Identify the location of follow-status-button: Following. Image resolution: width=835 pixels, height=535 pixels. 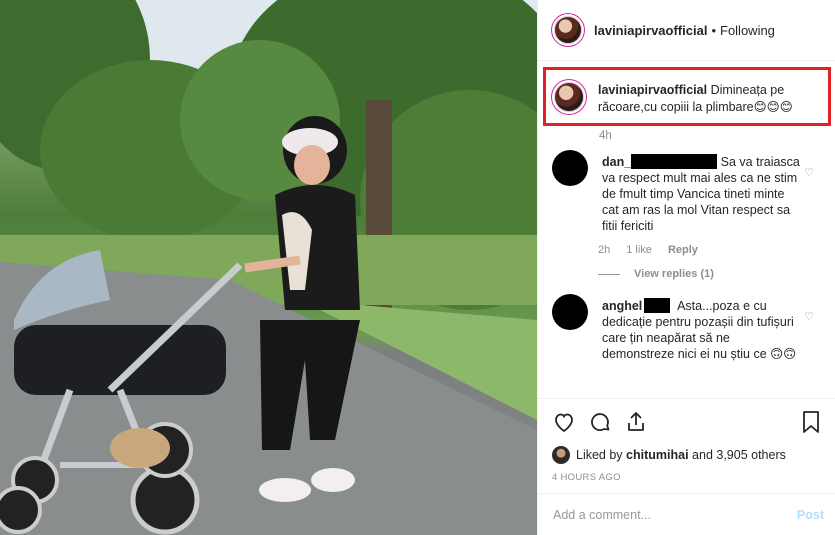
(747, 30).